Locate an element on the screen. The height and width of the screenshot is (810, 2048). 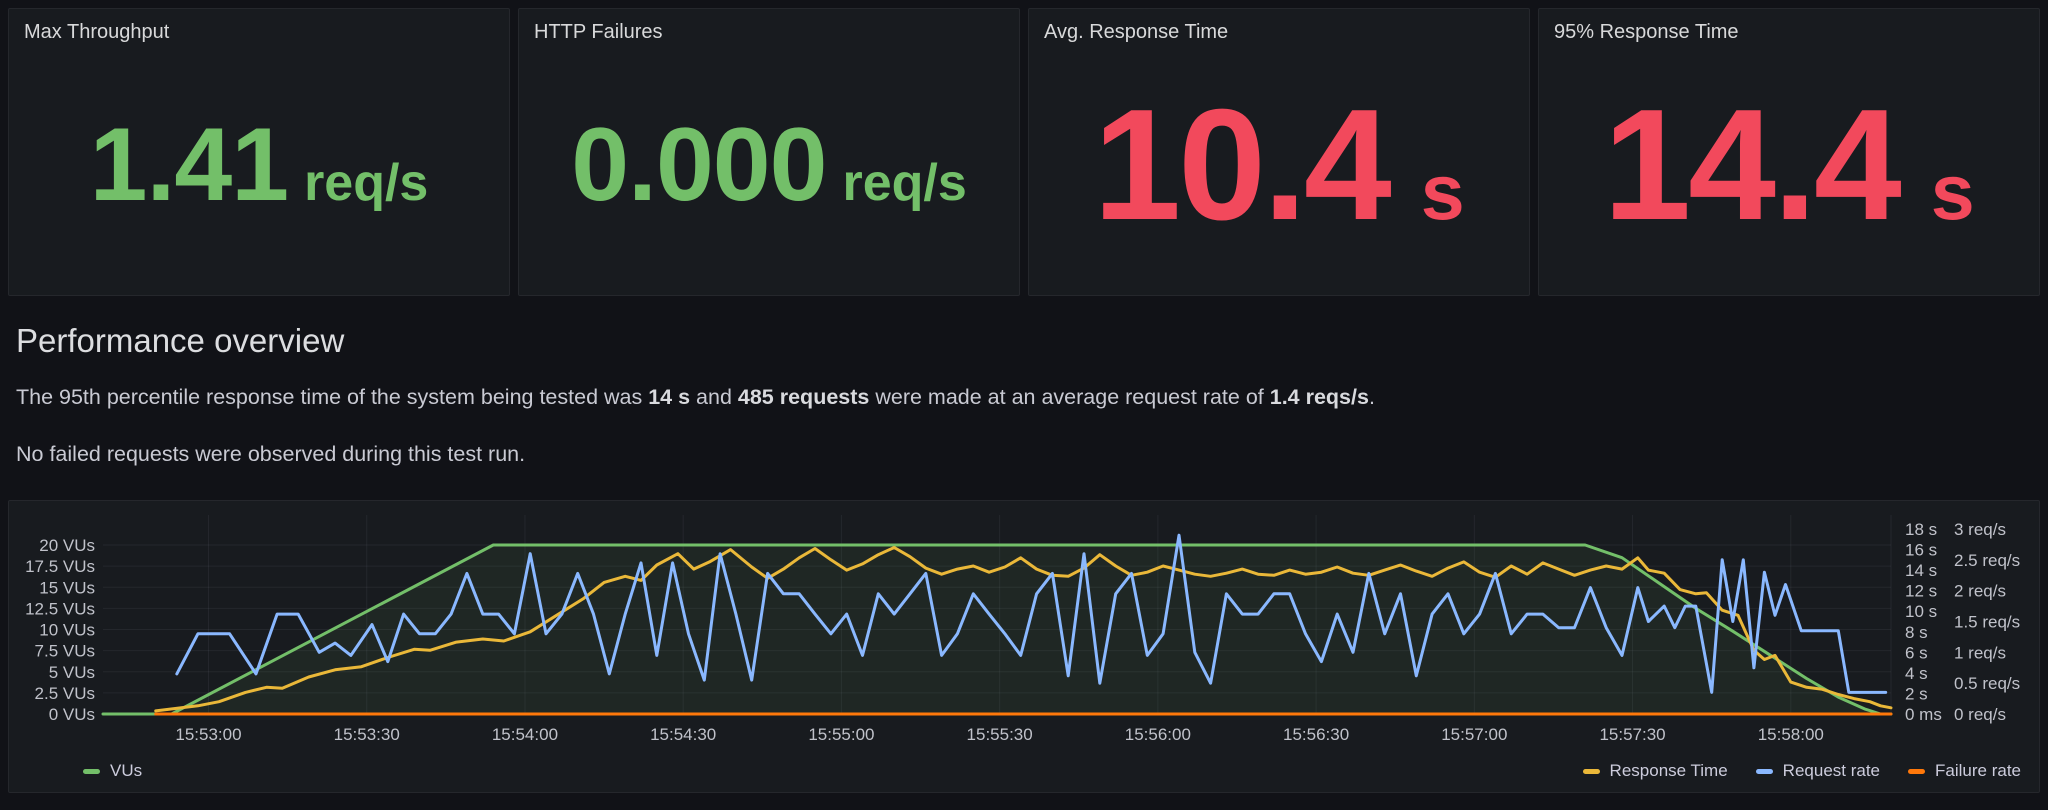
x-axis-tick: 15:56:00 is located at coordinates (1158, 734).